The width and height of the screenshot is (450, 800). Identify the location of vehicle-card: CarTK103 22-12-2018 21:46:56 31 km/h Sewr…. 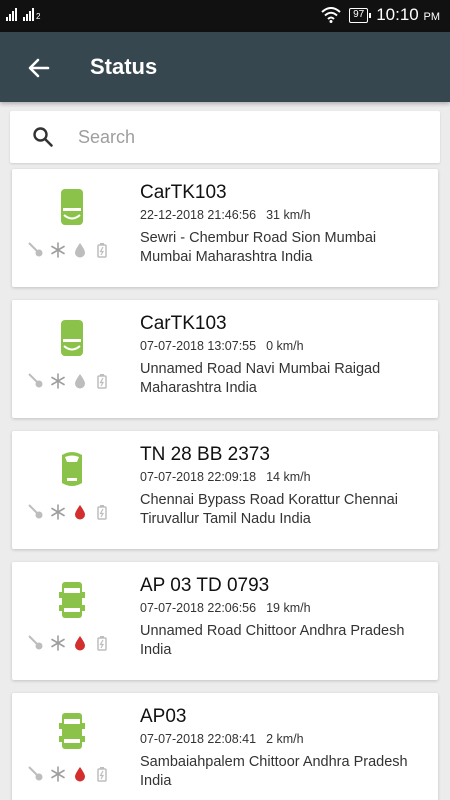
(225, 228).